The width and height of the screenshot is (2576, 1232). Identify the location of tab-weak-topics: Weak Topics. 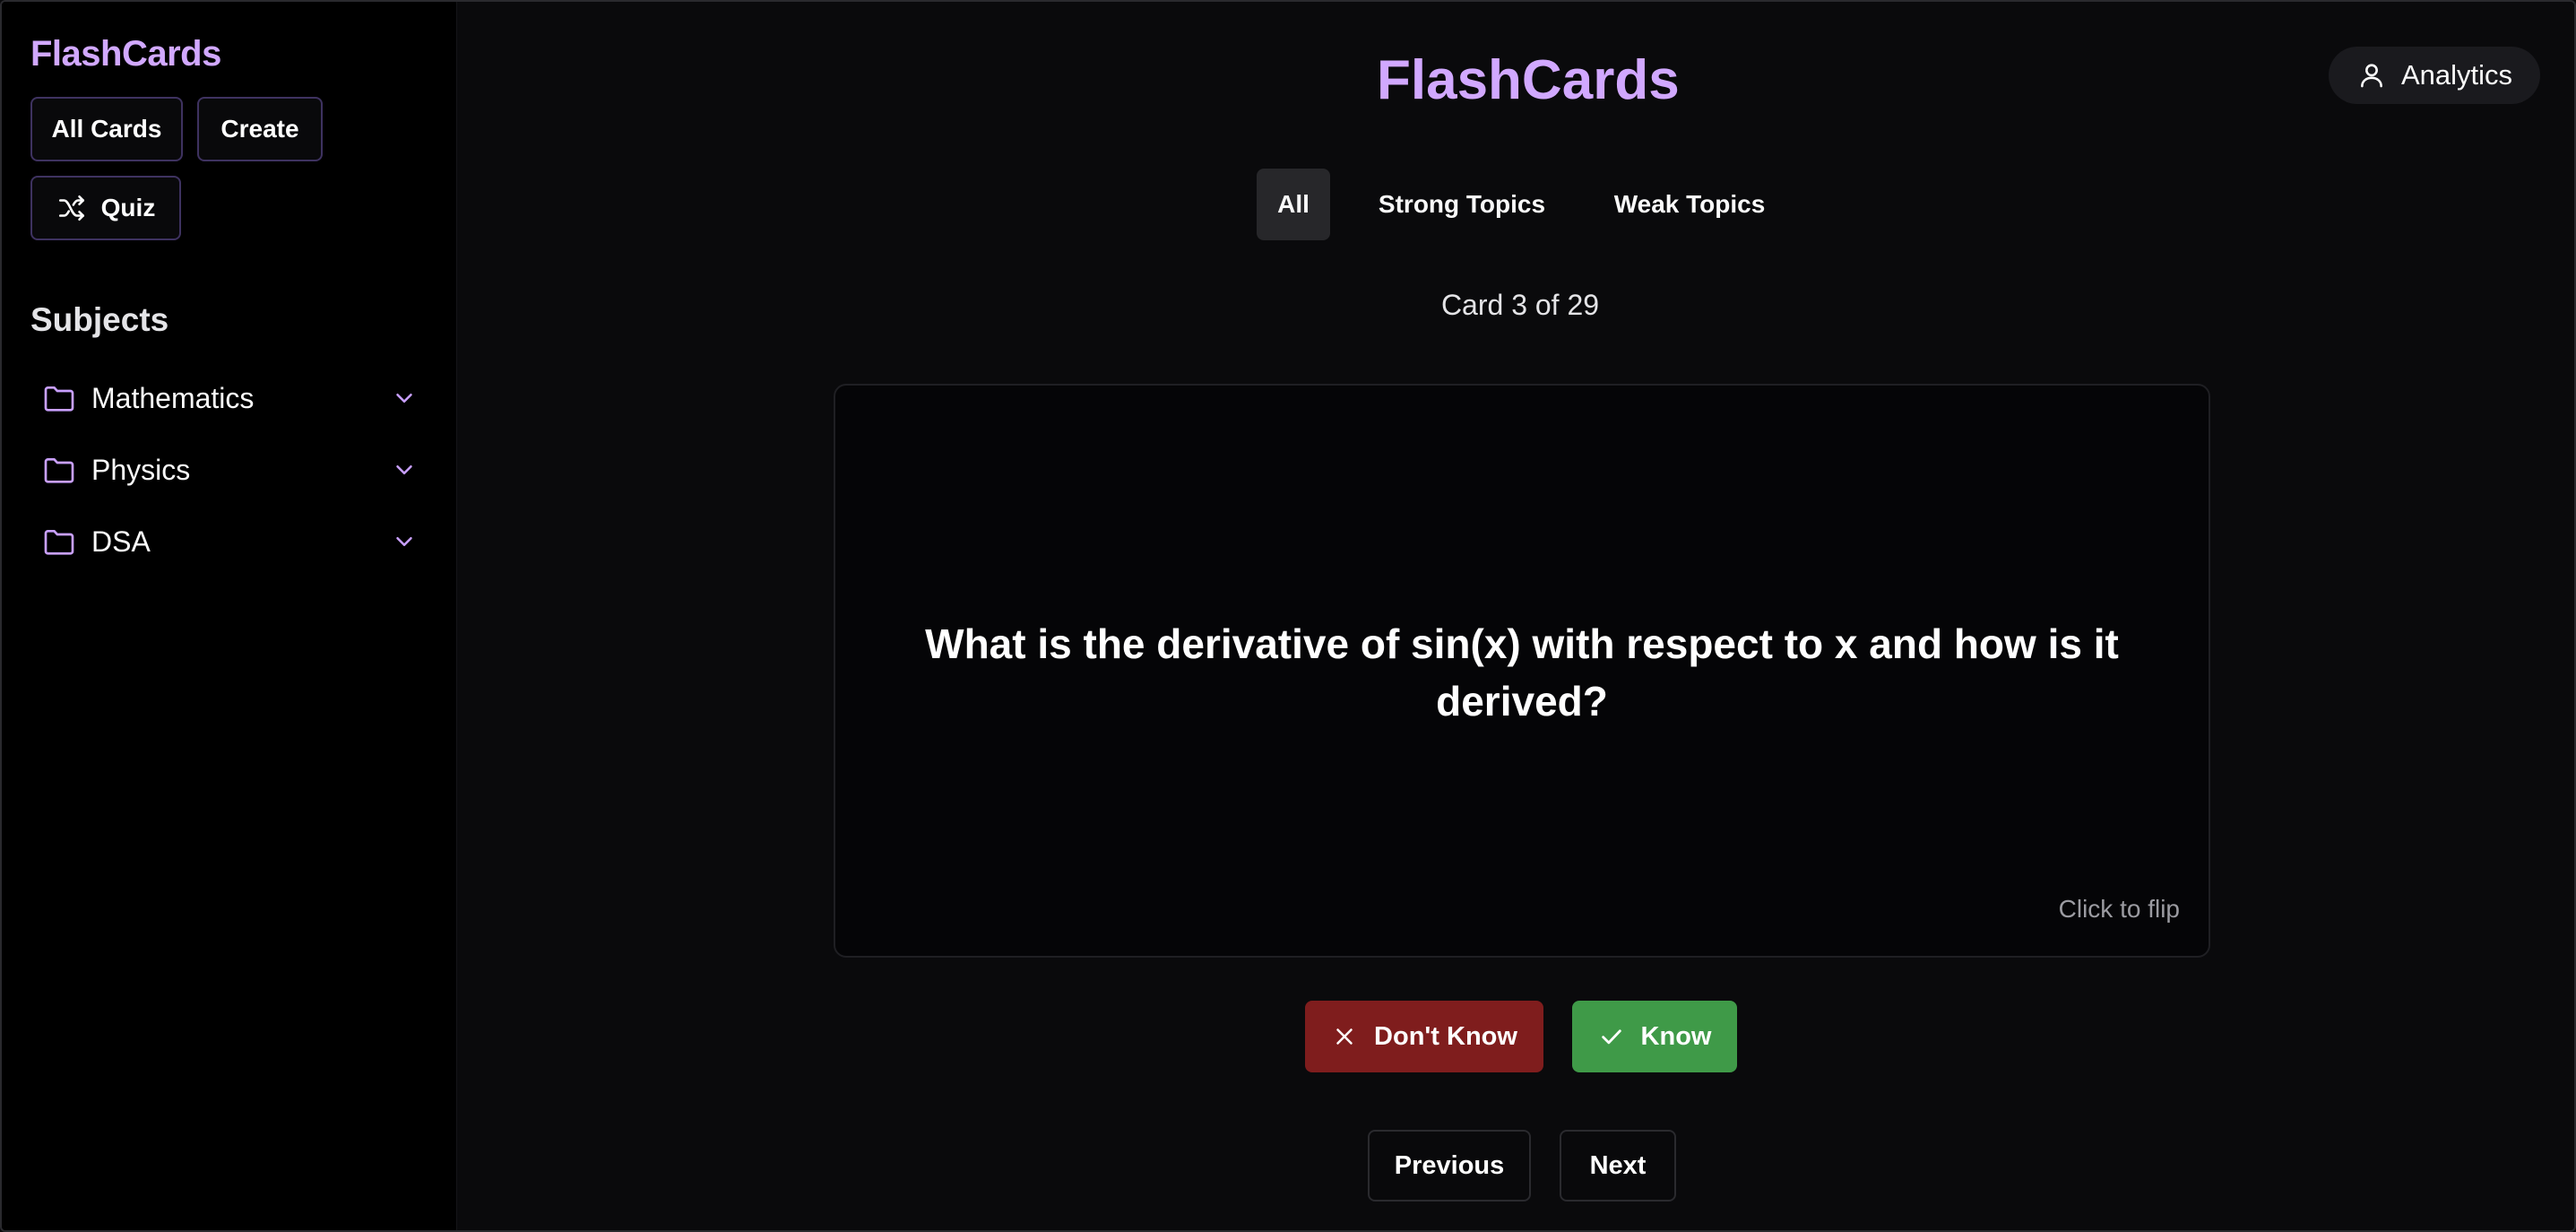
(1689, 204).